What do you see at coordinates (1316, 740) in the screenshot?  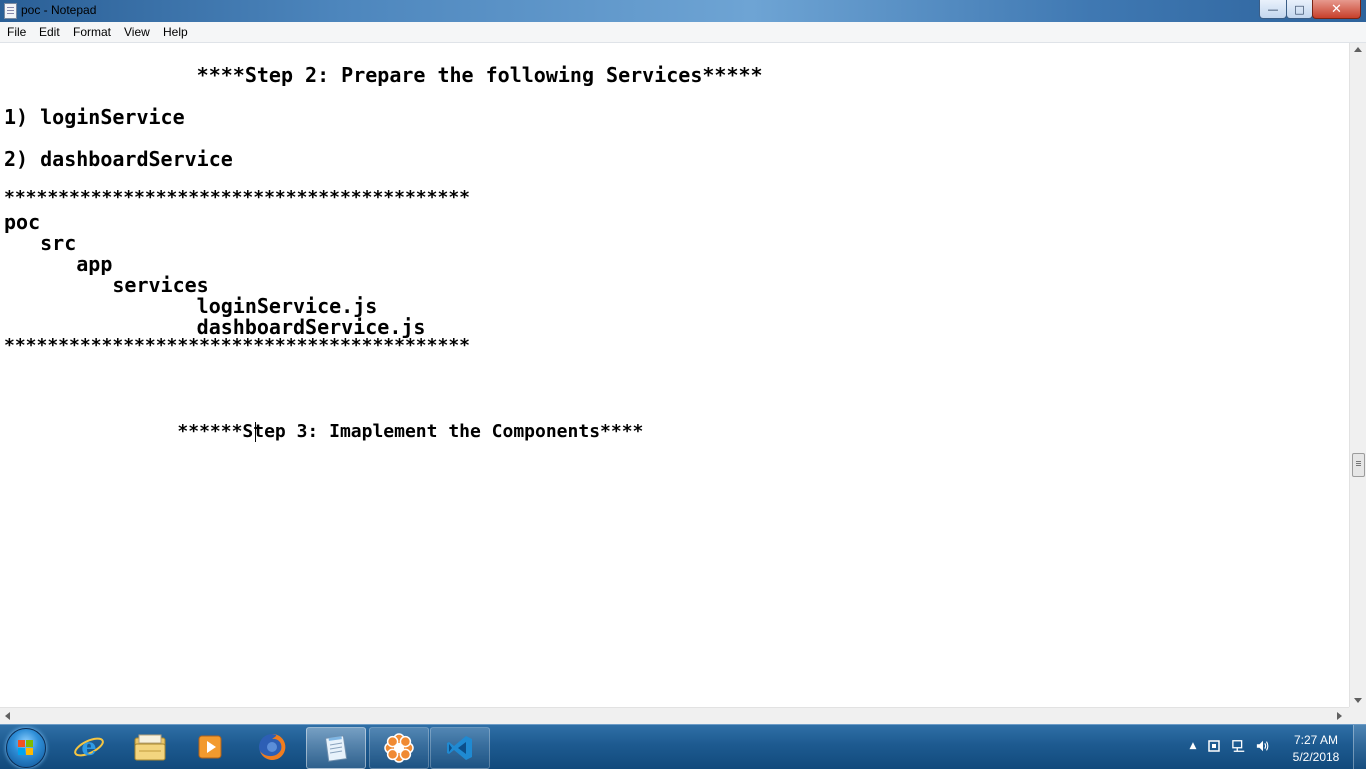 I see `clock-time: 7:27 AM` at bounding box center [1316, 740].